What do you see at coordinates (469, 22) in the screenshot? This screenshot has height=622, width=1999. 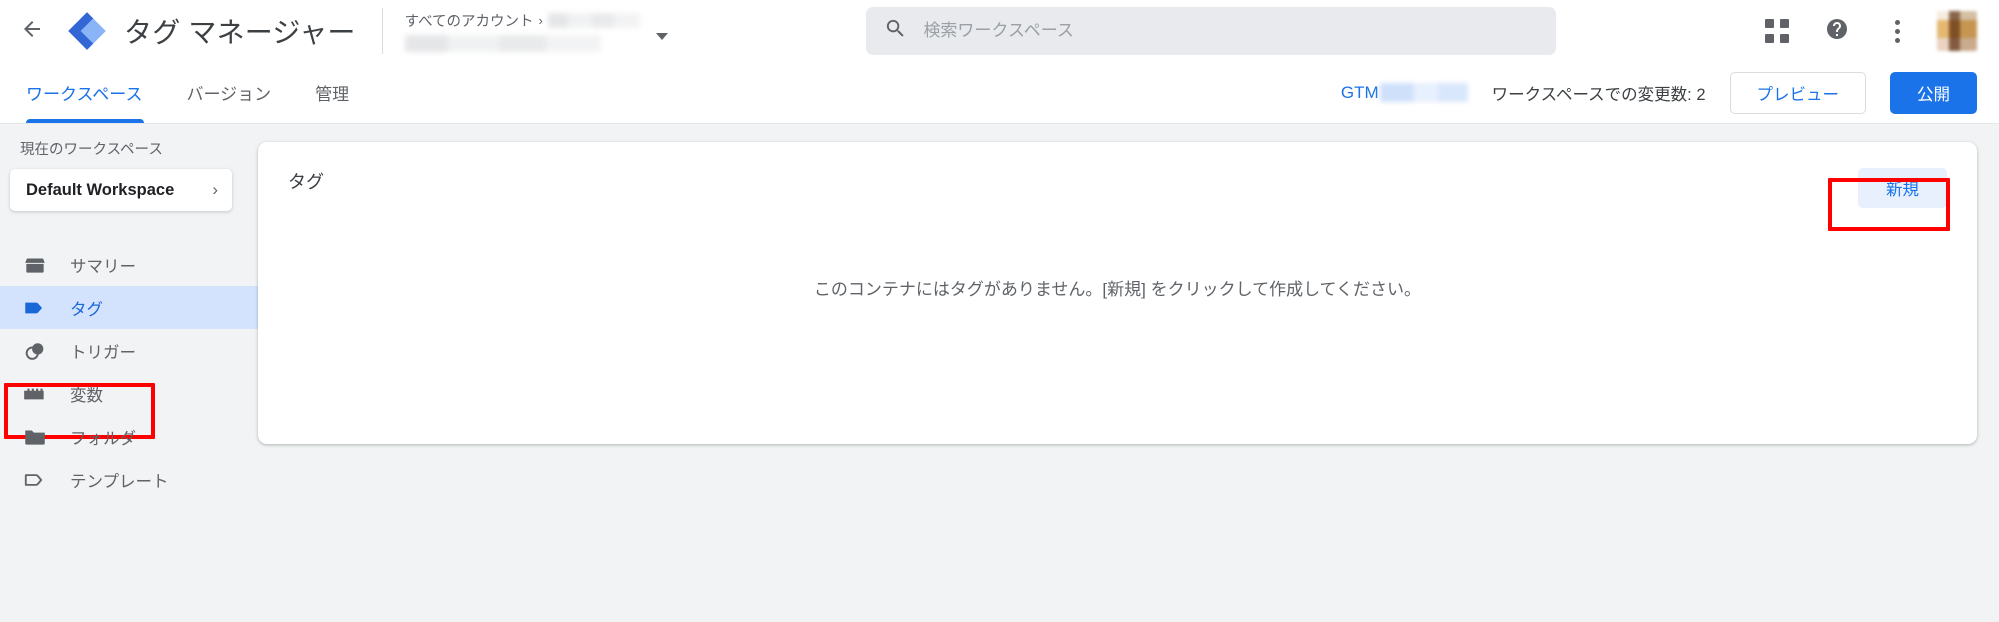 I see `all-accounts-label: すべてのアカウント` at bounding box center [469, 22].